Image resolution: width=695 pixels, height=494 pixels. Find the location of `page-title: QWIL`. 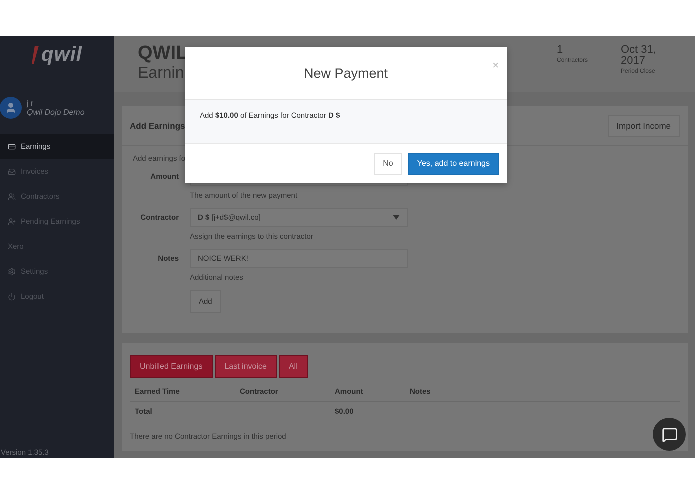

page-title: QWIL is located at coordinates (163, 54).